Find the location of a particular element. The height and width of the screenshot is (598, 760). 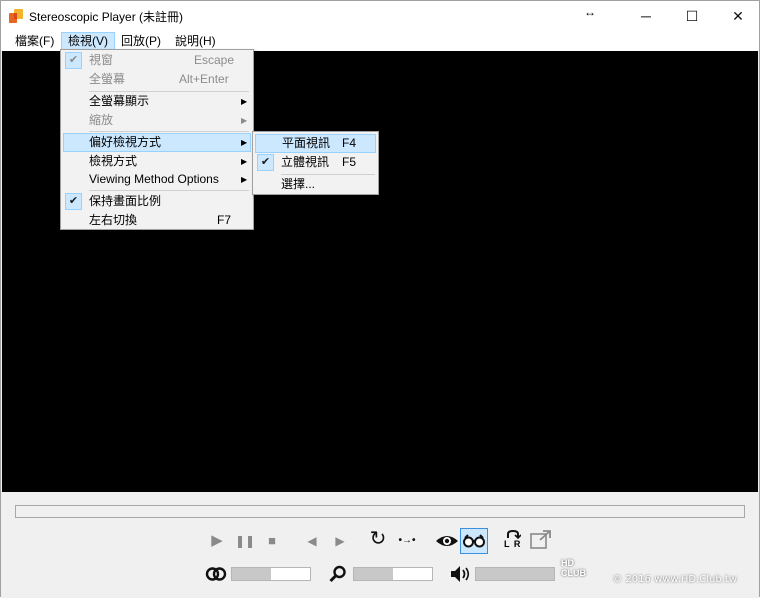

close-button: ✕ is located at coordinates (737, 16).